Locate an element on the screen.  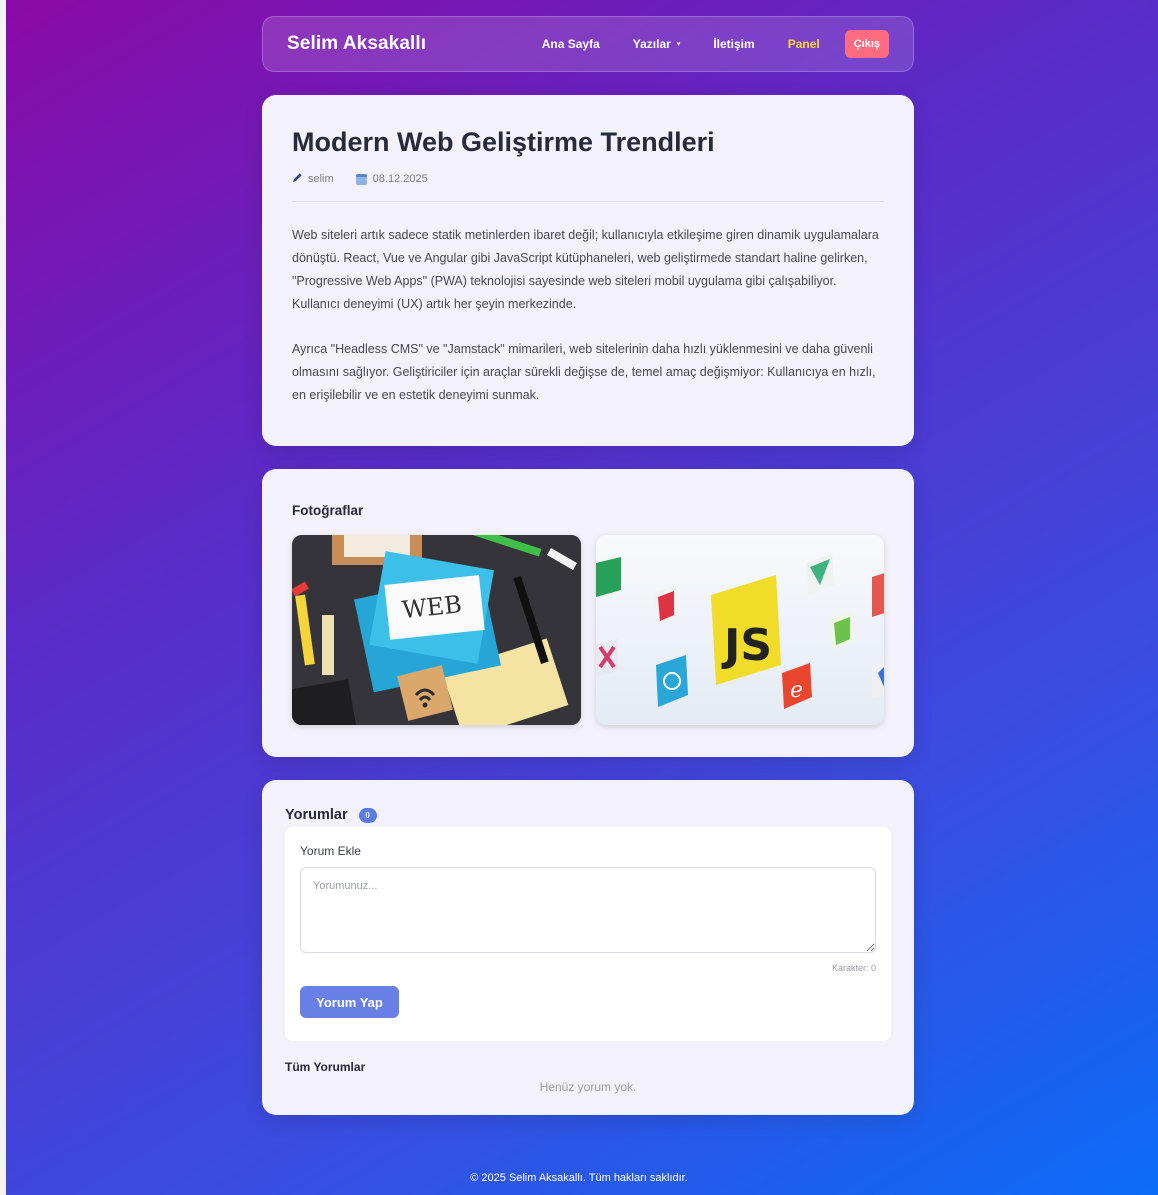
photo-js-frameworks: JS e is located at coordinates (739, 630).